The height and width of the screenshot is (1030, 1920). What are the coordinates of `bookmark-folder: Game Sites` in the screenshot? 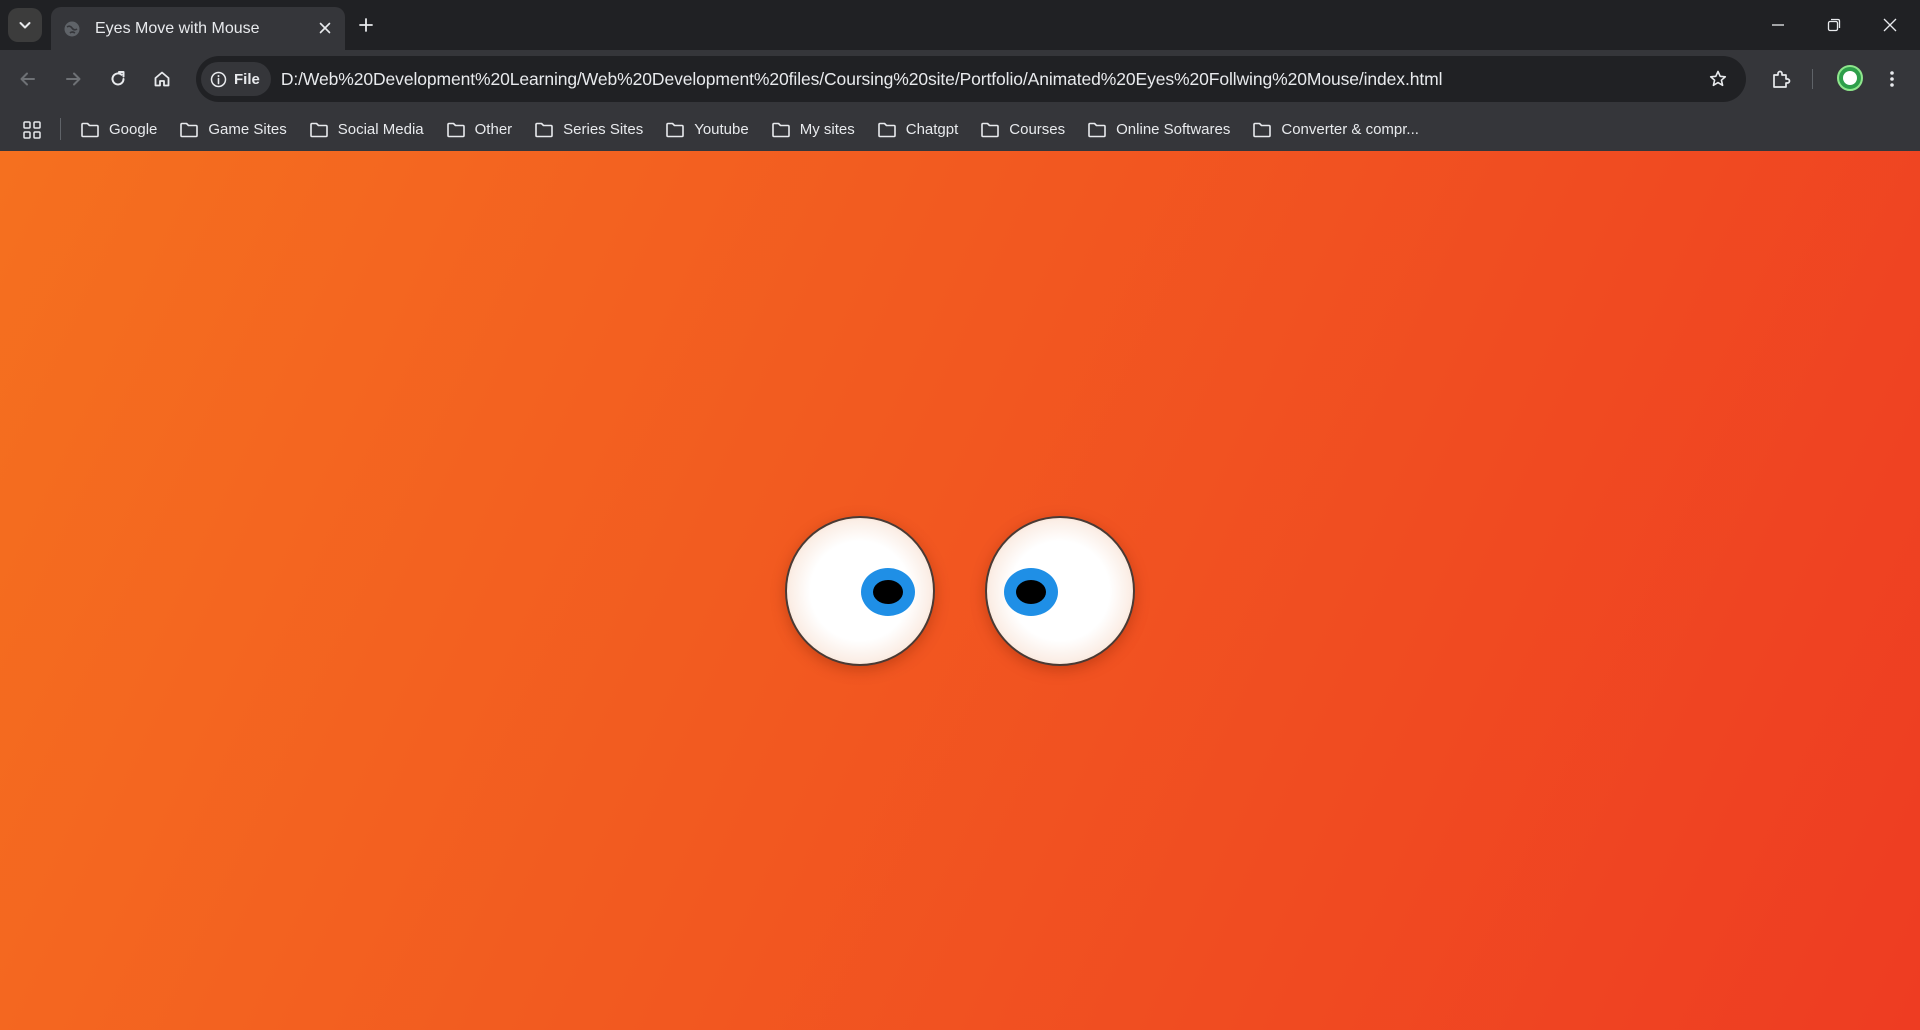 It's located at (238, 130).